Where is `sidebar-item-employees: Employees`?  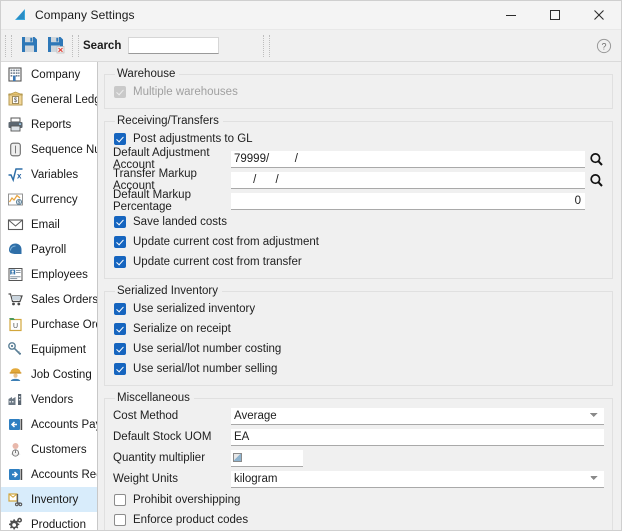
sidebar-item-employees: Employees is located at coordinates (49, 274).